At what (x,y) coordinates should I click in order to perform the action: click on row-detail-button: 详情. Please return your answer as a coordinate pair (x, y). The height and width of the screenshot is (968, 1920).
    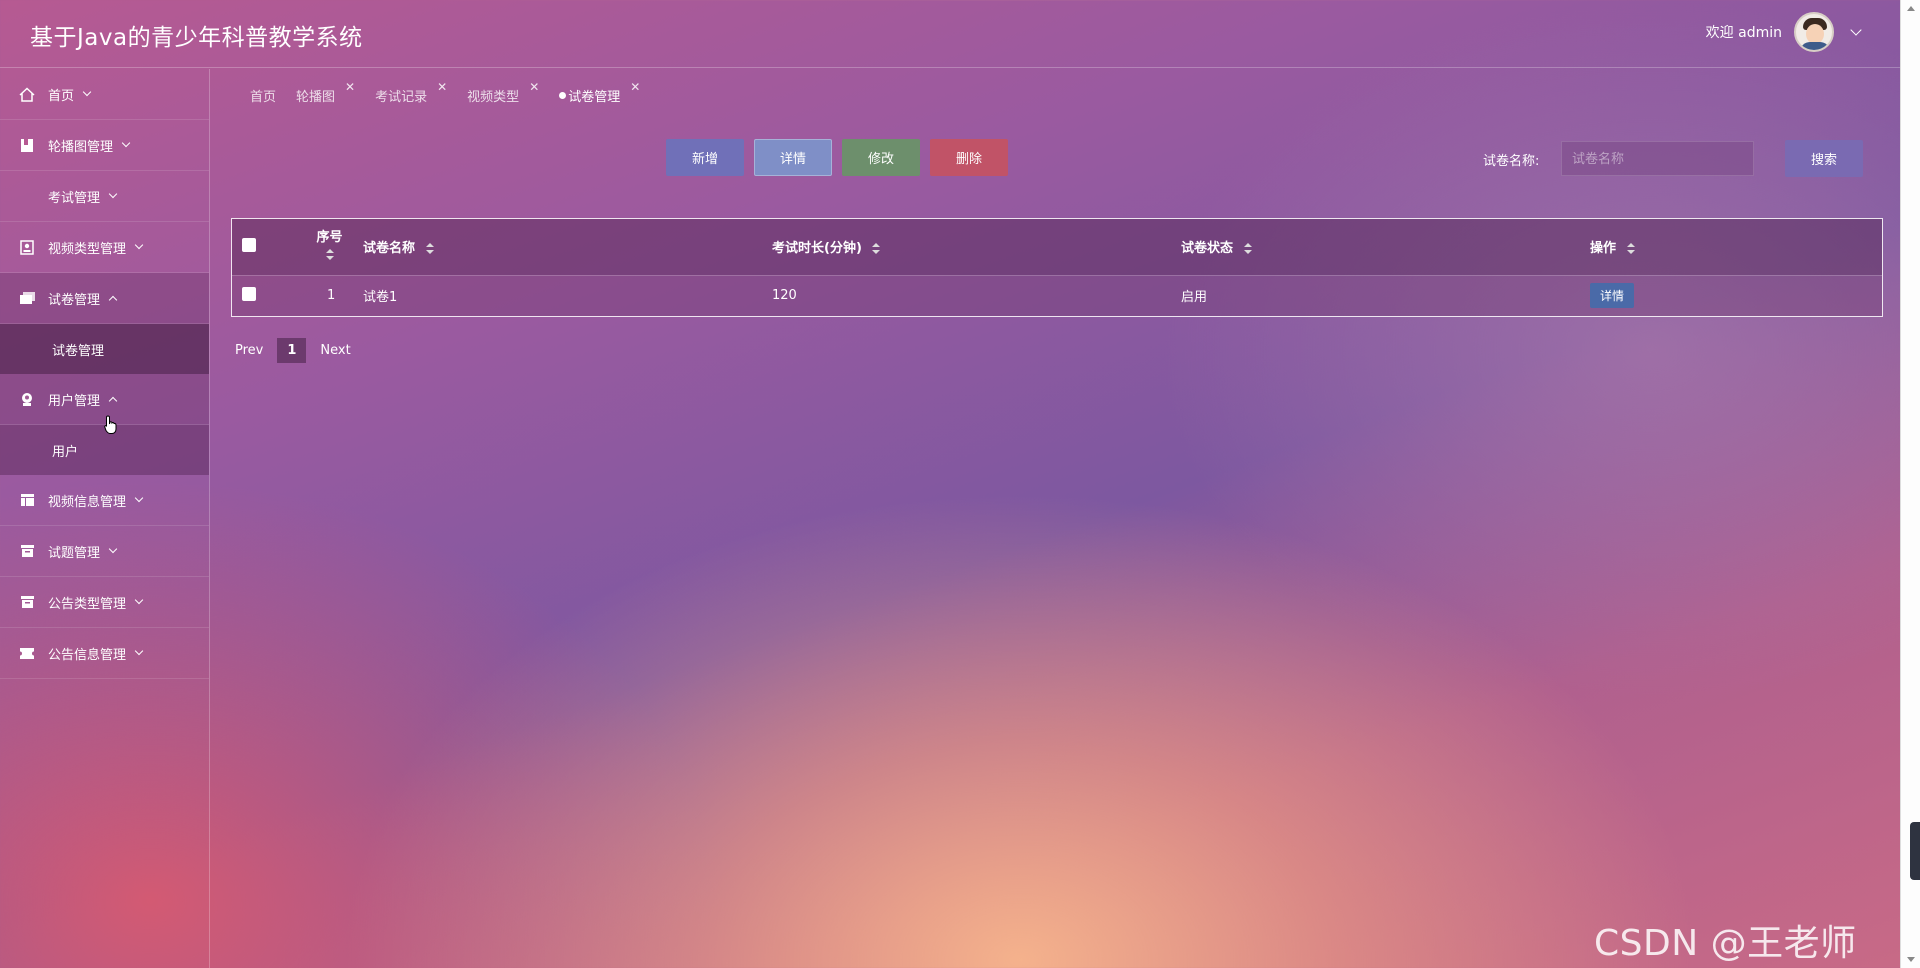
    Looking at the image, I should click on (1612, 296).